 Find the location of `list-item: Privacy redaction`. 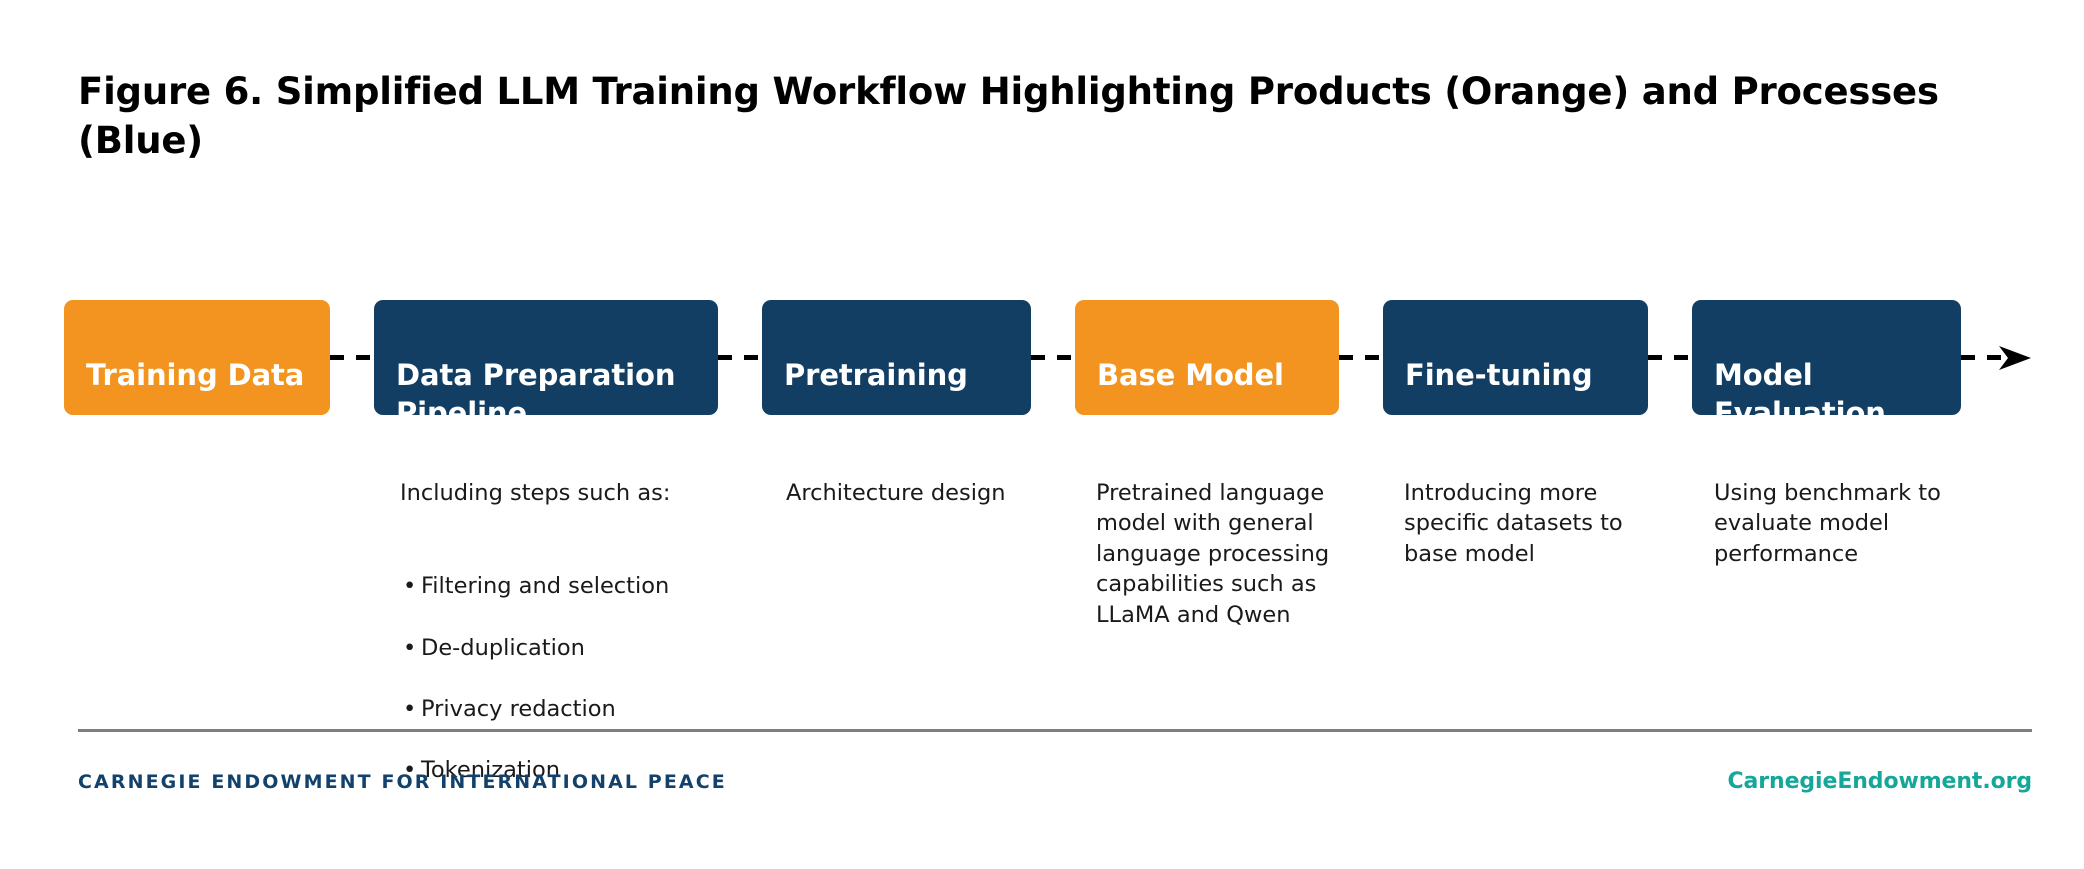

list-item: Privacy redaction is located at coordinates (551, 709).